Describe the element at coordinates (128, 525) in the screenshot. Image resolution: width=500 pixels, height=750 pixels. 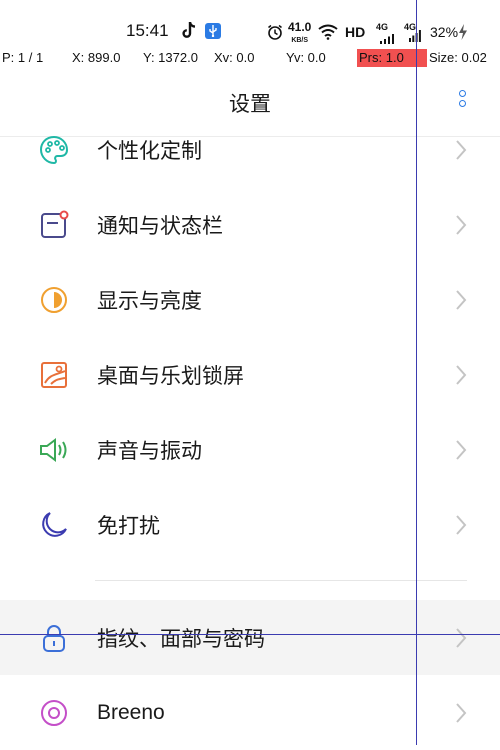
I see `menu-item-label: 免打扰` at that location.